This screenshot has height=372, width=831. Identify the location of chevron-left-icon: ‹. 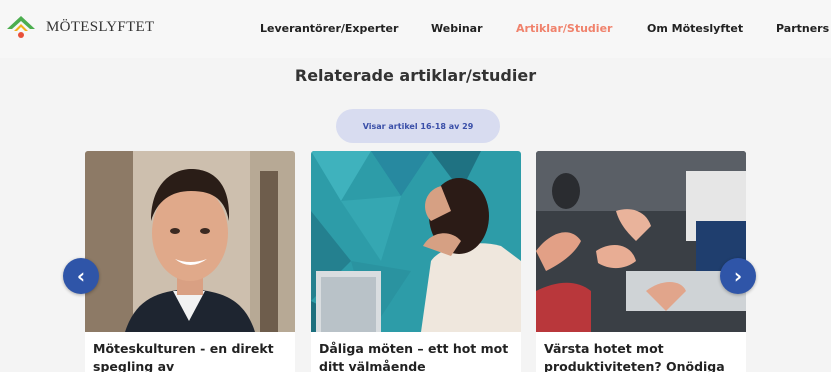
(81, 276).